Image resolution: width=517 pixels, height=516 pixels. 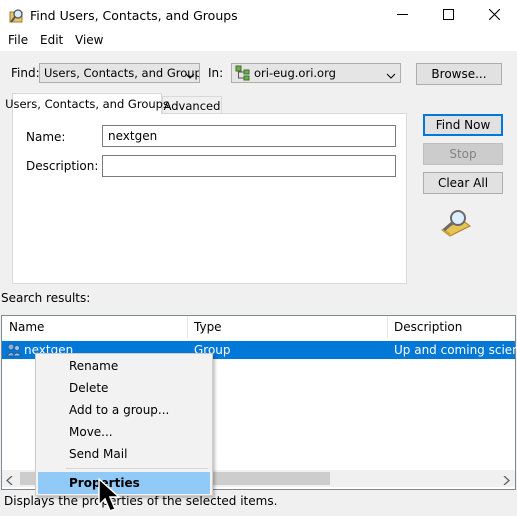 I want to click on find-type-value: Users, Contacts, and Groups, so click(x=122, y=73).